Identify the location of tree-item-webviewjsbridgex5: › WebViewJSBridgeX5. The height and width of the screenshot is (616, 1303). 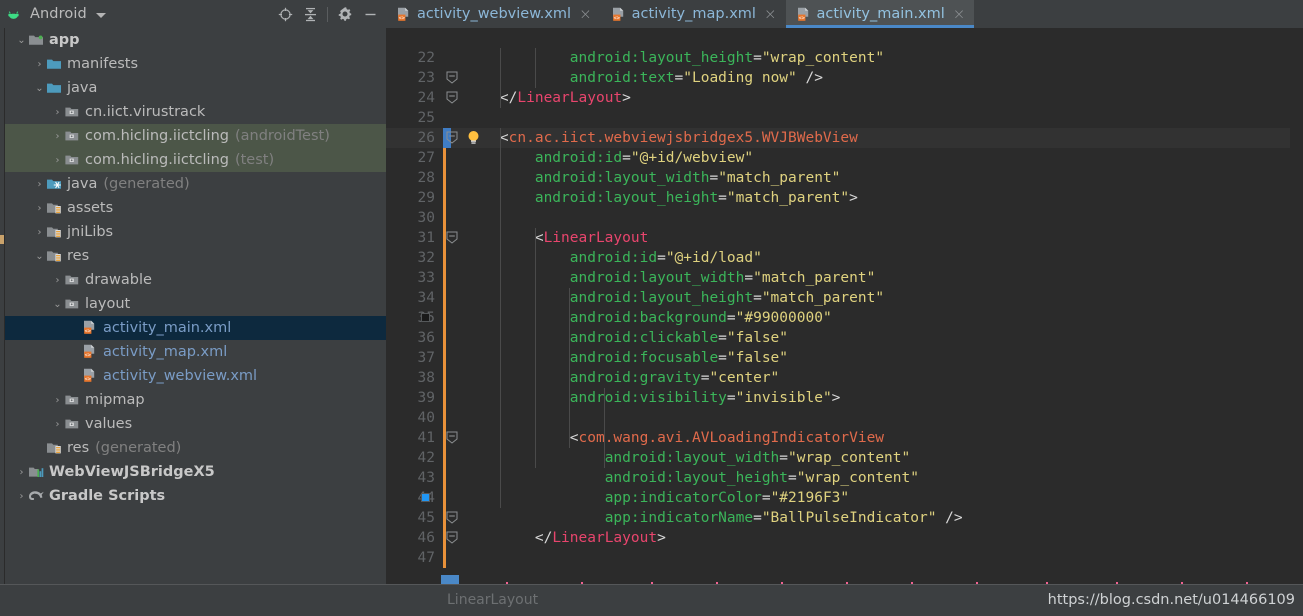
(195, 472).